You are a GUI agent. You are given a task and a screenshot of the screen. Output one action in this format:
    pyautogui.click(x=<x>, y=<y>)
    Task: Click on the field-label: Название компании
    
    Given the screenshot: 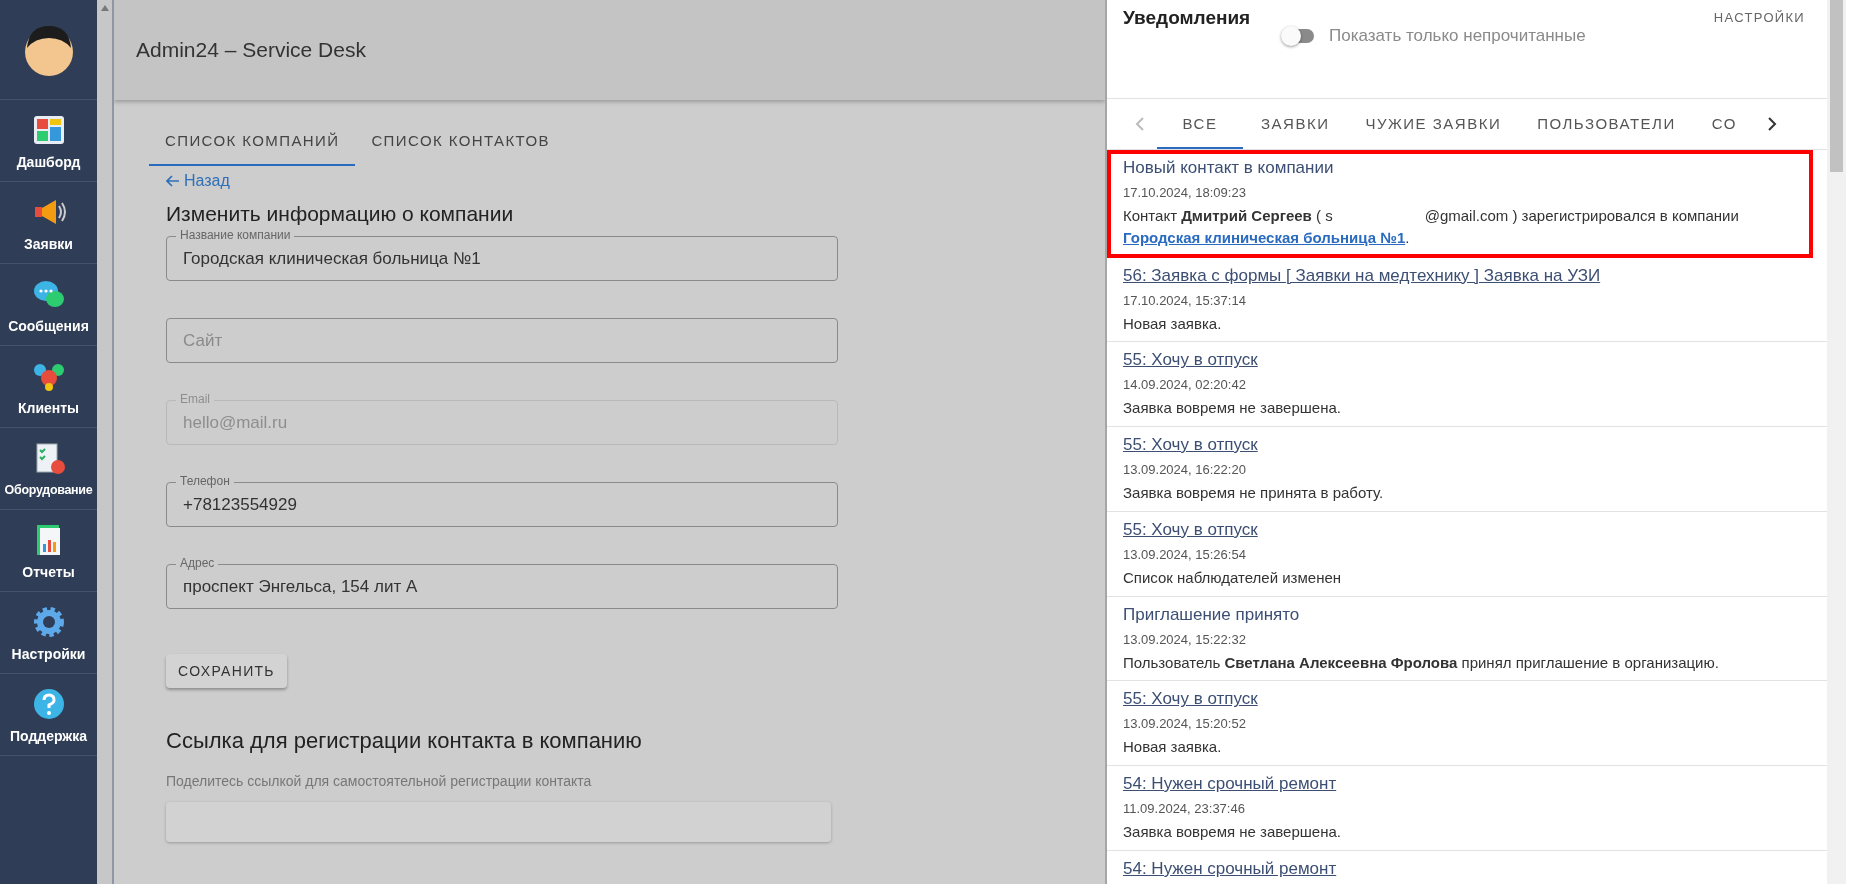 What is the action you would take?
    pyautogui.click(x=235, y=235)
    